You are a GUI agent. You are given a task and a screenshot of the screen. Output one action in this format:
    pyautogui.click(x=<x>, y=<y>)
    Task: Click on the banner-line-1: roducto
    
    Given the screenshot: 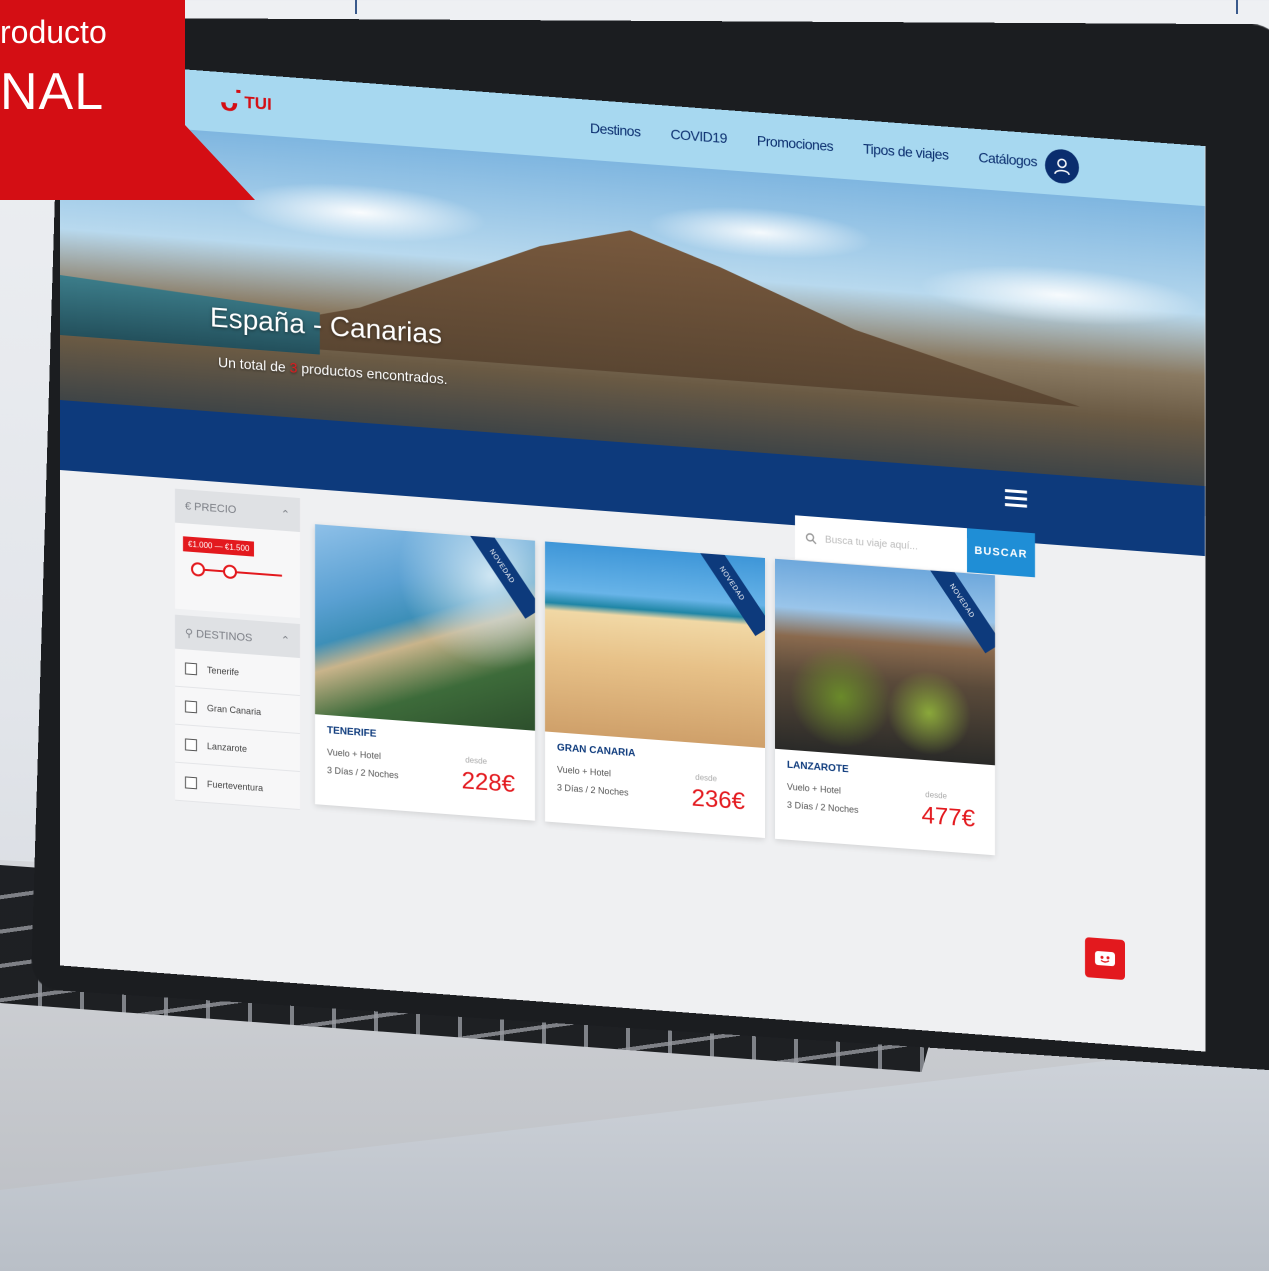 What is the action you would take?
    pyautogui.click(x=53, y=32)
    